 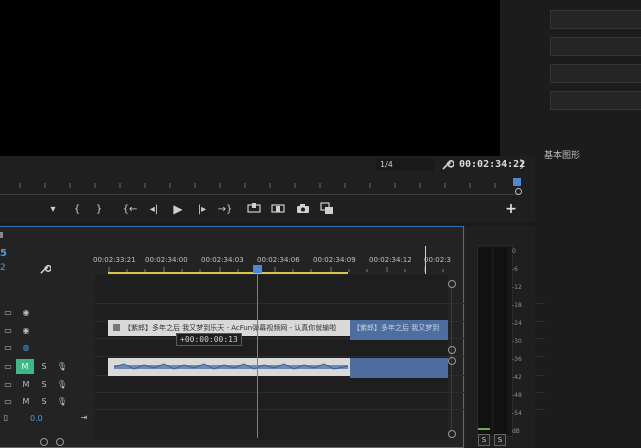 What do you see at coordinates (511, 209) in the screenshot?
I see `button-editor-add-button: +` at bounding box center [511, 209].